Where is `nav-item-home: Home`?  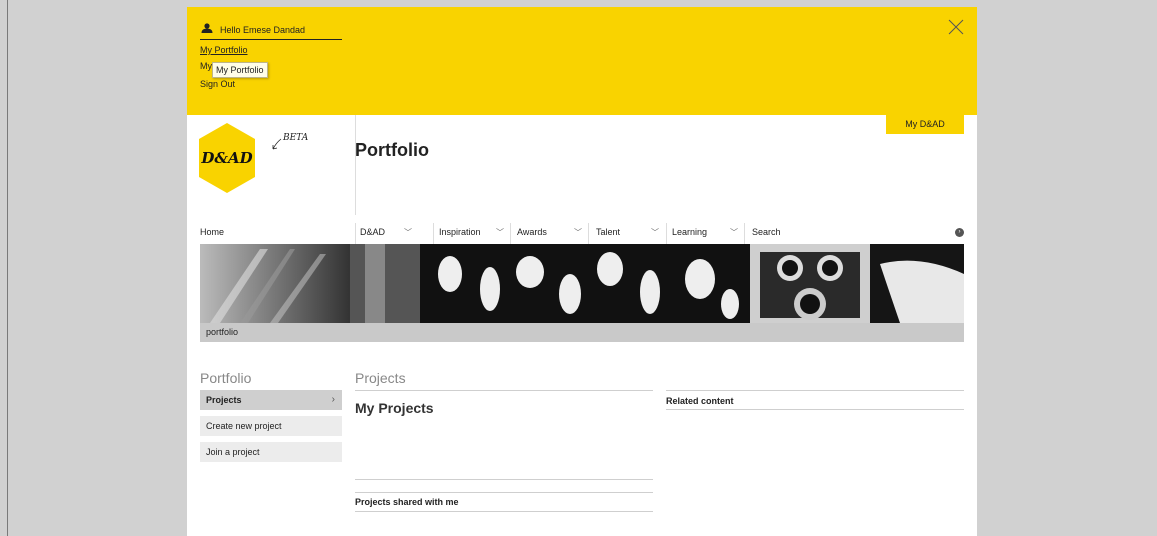 nav-item-home: Home is located at coordinates (212, 233).